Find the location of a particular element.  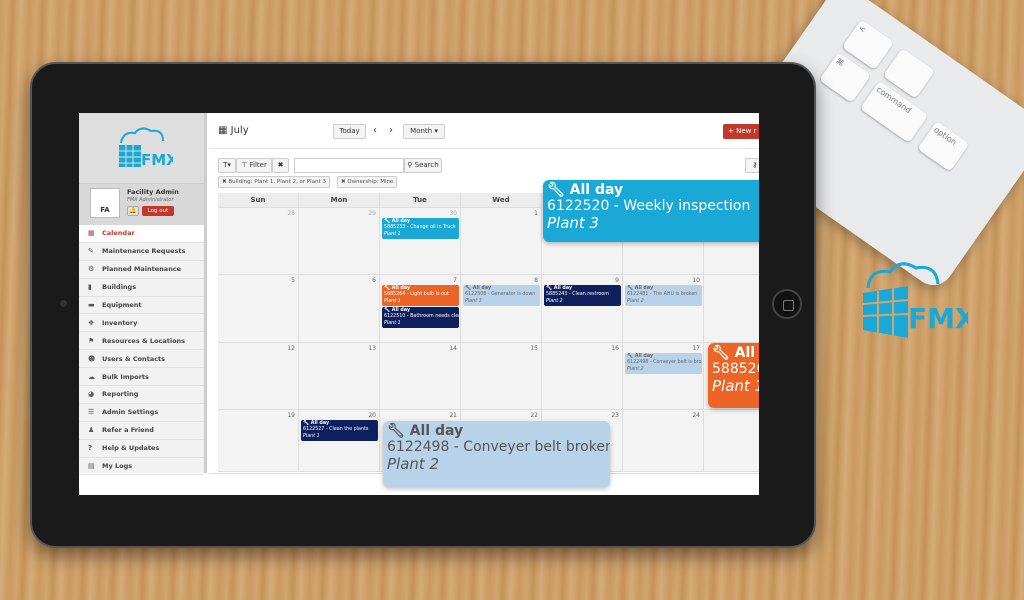

sidebar-item-equipment: ▬ Equipment is located at coordinates (141, 306).